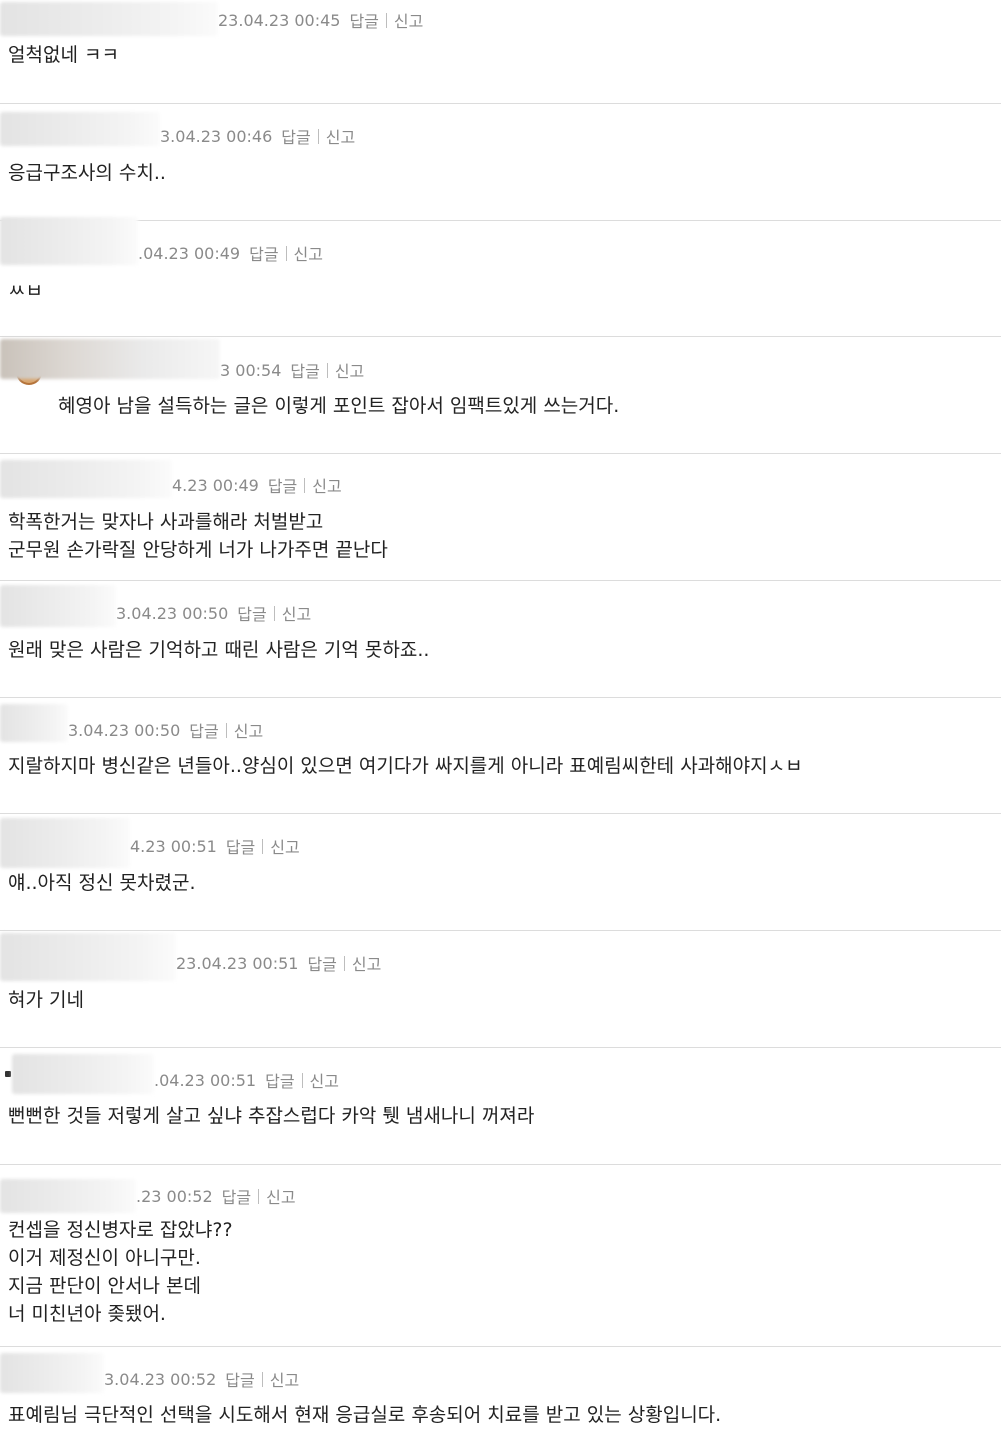 This screenshot has height=1453, width=1001. Describe the element at coordinates (216, 1196) in the screenshot. I see `comment-meta: .23 00:52 답글 신고` at that location.